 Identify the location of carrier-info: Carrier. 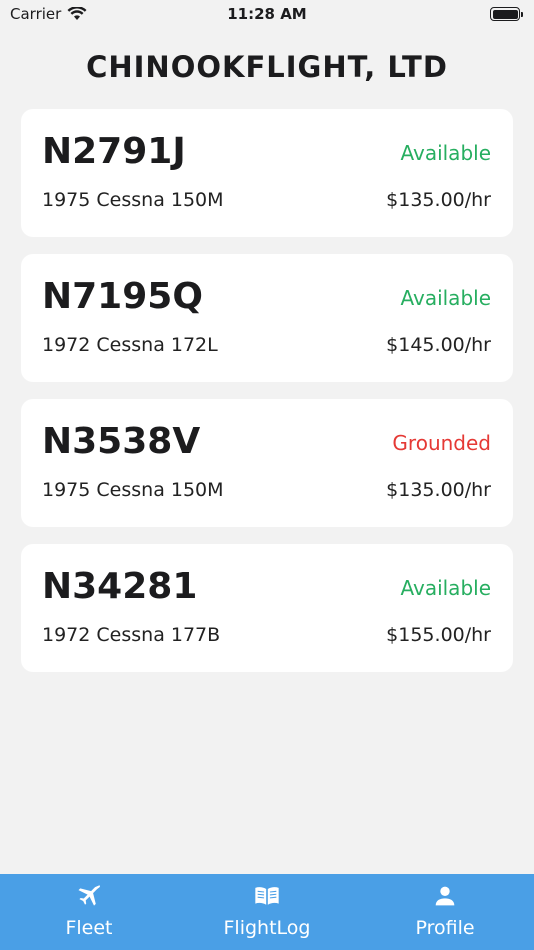
(48, 14).